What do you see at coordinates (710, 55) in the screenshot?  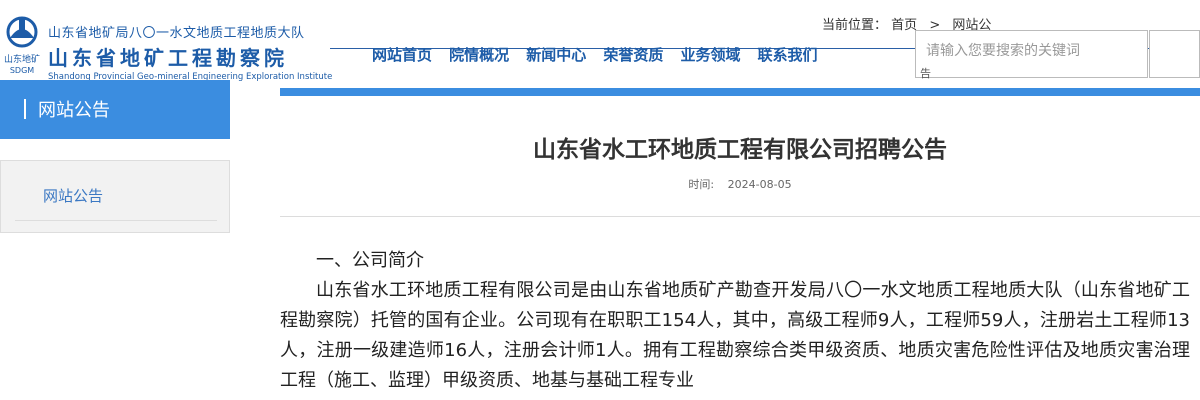 I see `nav-item-business: 业务领域` at bounding box center [710, 55].